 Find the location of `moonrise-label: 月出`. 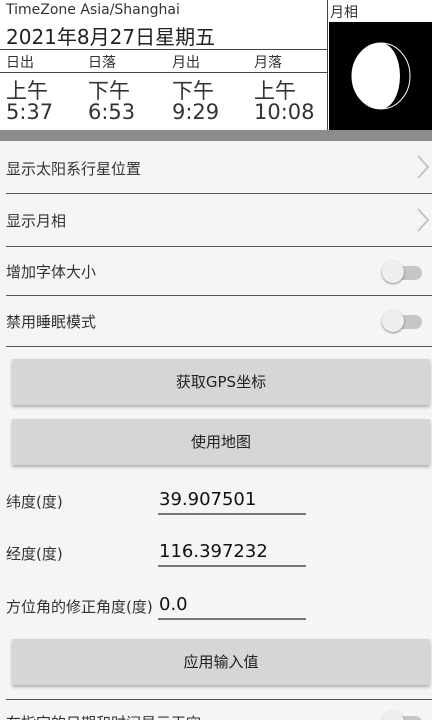

moonrise-label: 月出 is located at coordinates (186, 63).